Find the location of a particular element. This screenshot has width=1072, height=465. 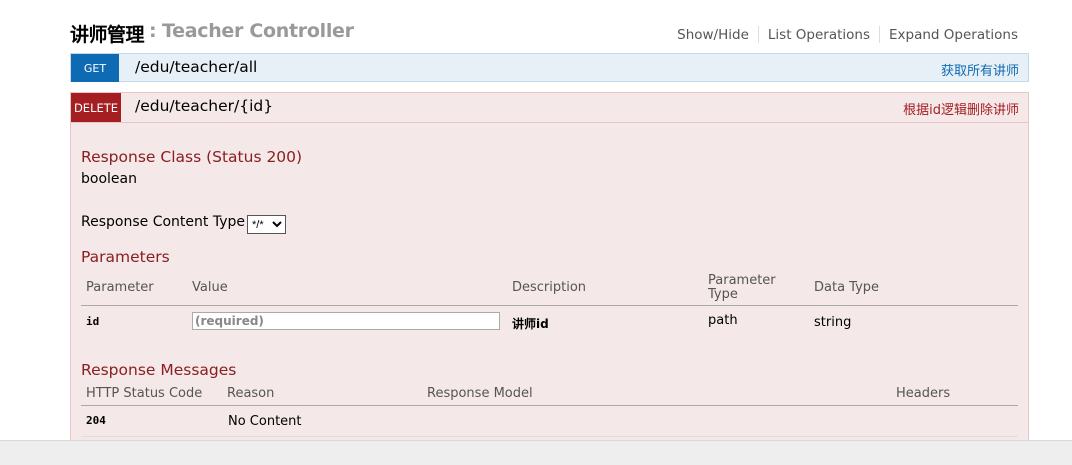

resource-title-cn: 讲师管理 is located at coordinates (107, 33).